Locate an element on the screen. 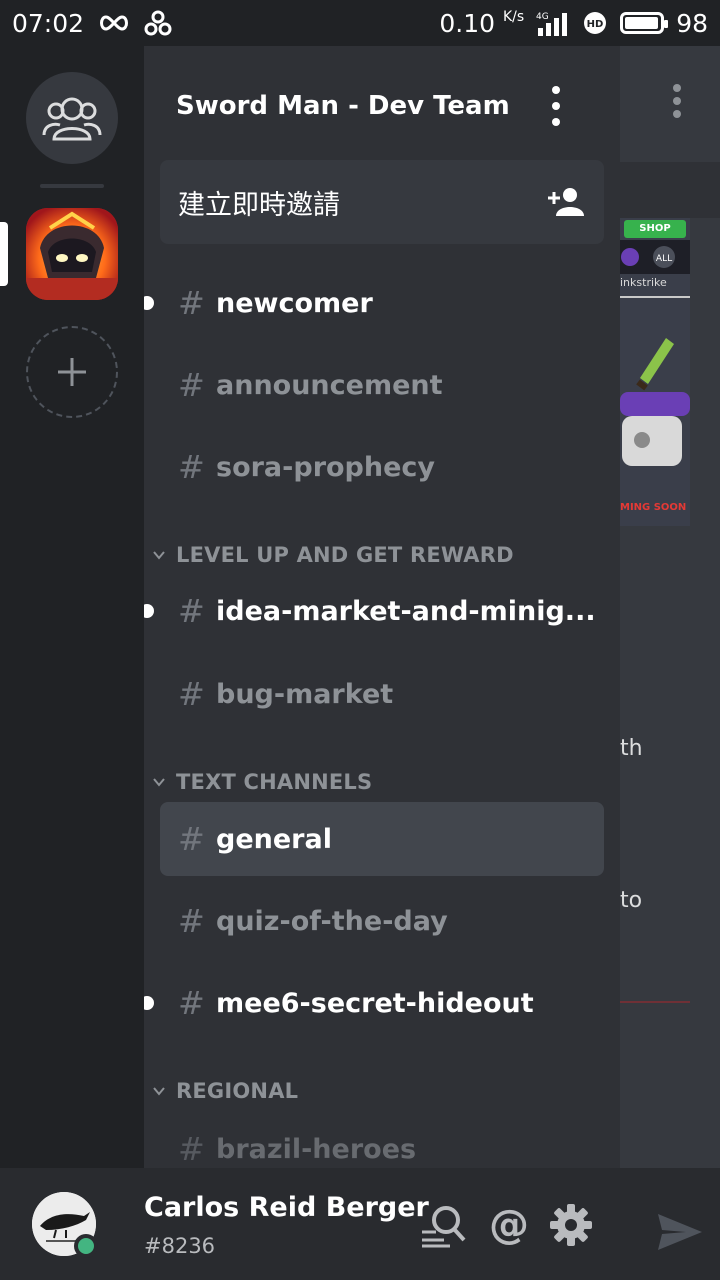 The image size is (720, 1280). mentions-icon: @ is located at coordinates (509, 1225).